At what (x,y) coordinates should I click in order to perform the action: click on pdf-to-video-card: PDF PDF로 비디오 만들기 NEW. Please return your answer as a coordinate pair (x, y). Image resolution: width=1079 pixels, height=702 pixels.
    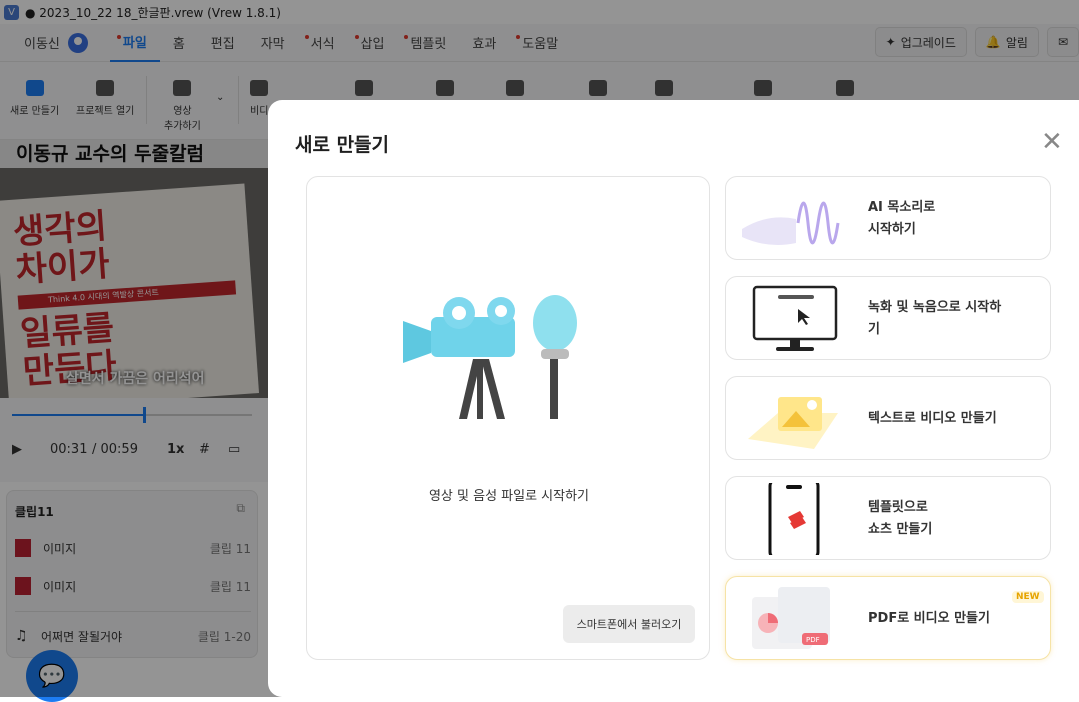
    Looking at the image, I should click on (888, 618).